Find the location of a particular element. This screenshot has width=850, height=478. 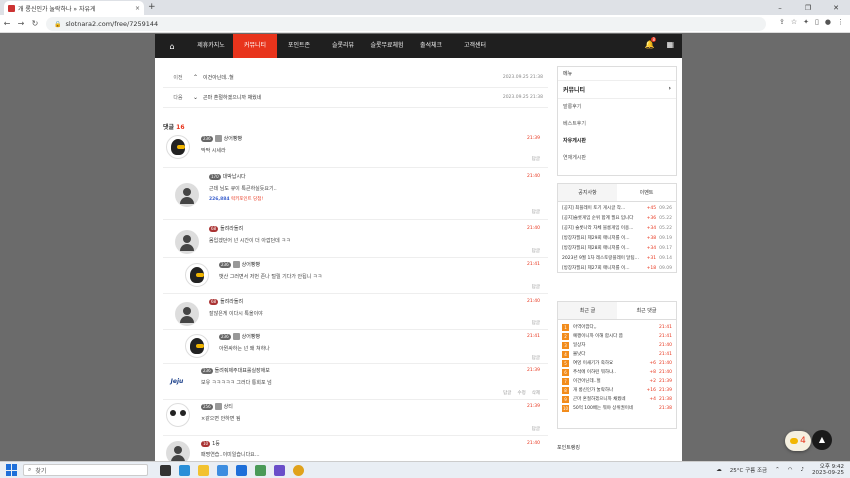

recent-item: 1 아역아깝다,, 21:41 is located at coordinates (617, 327).